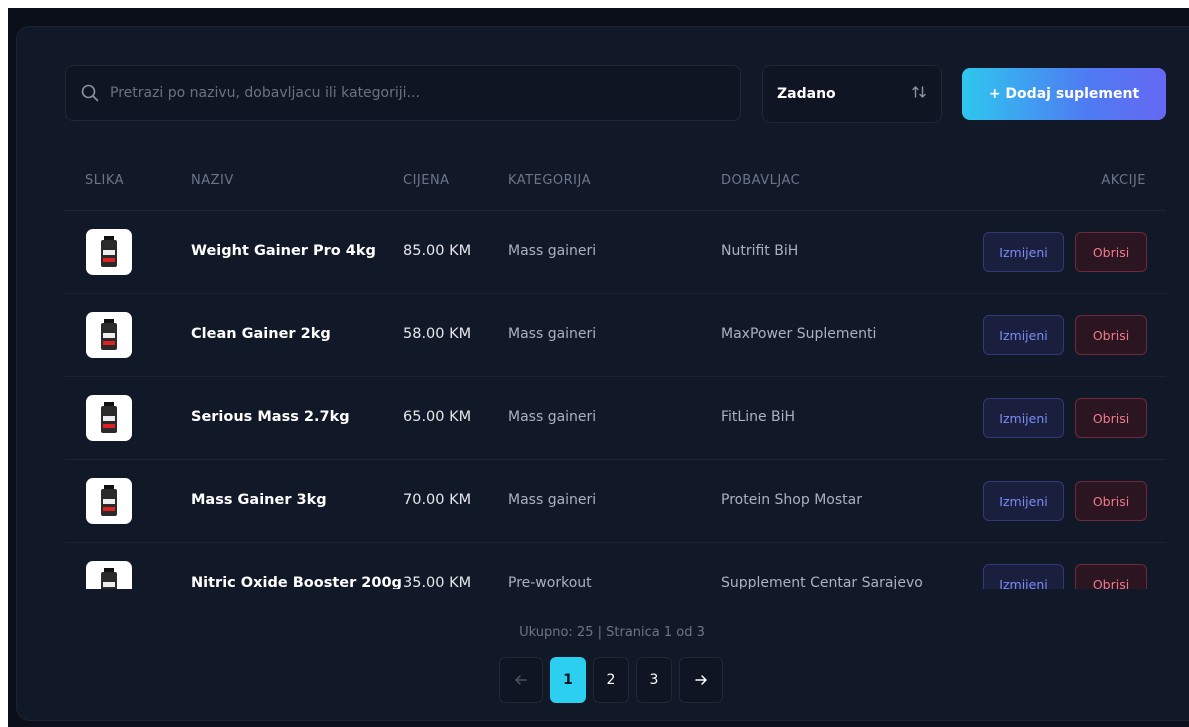  What do you see at coordinates (761, 180) in the screenshot?
I see `column-header-supplier: DOBAVLJAC` at bounding box center [761, 180].